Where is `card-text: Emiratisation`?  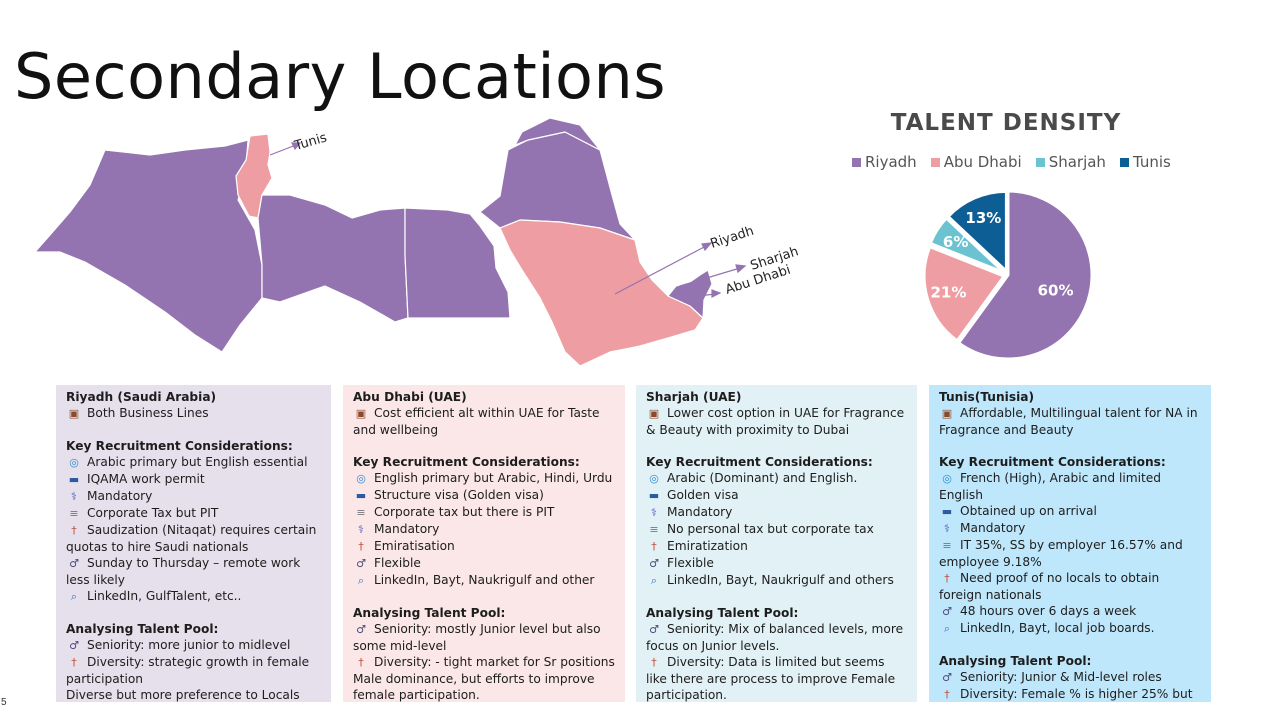
card-text: Emiratisation is located at coordinates (414, 546).